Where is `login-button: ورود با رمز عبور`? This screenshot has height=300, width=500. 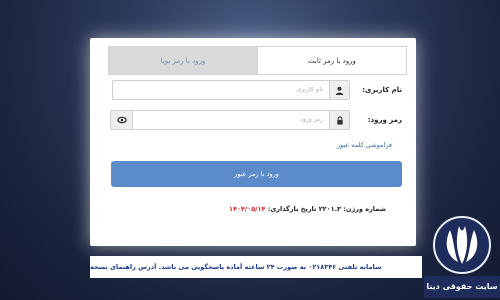 login-button: ورود با رمز عبور is located at coordinates (256, 174).